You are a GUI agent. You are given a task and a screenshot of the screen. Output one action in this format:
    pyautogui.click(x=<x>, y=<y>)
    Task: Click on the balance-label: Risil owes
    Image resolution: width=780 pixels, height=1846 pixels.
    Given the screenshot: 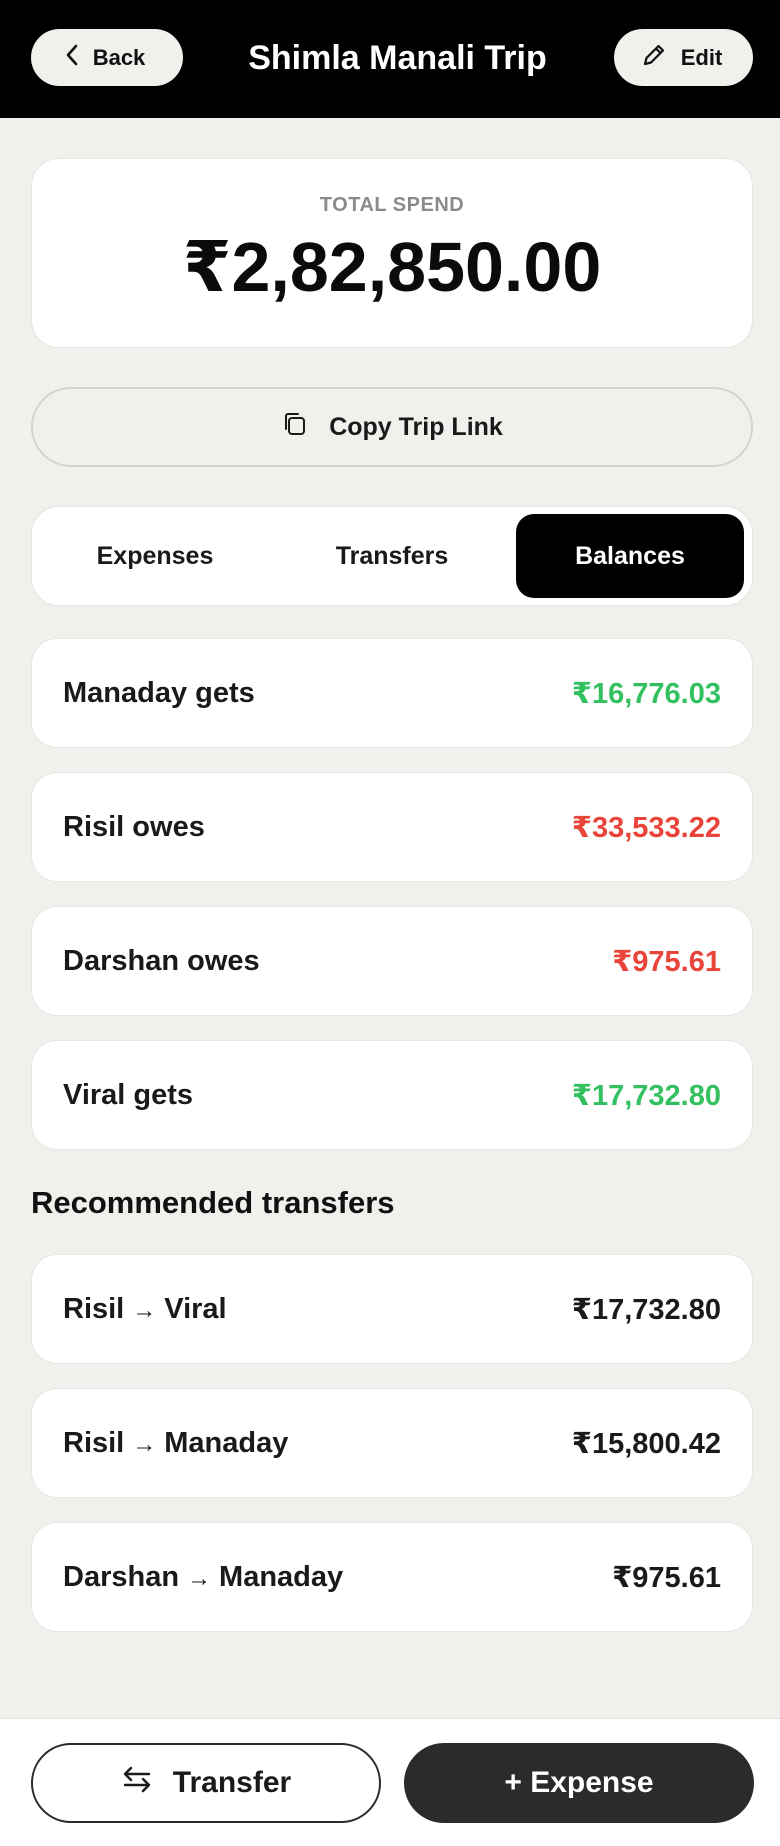 What is the action you would take?
    pyautogui.click(x=134, y=826)
    